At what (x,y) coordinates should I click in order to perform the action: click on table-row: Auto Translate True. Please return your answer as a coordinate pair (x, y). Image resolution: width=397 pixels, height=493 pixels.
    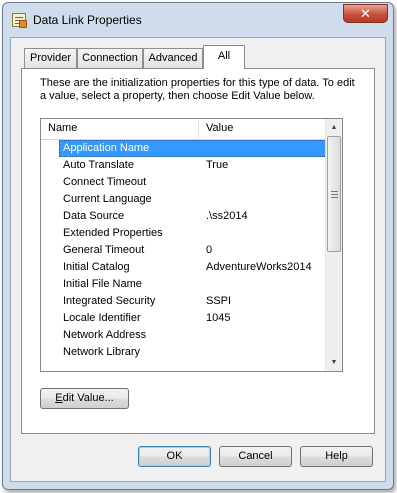
    Looking at the image, I should click on (184, 165).